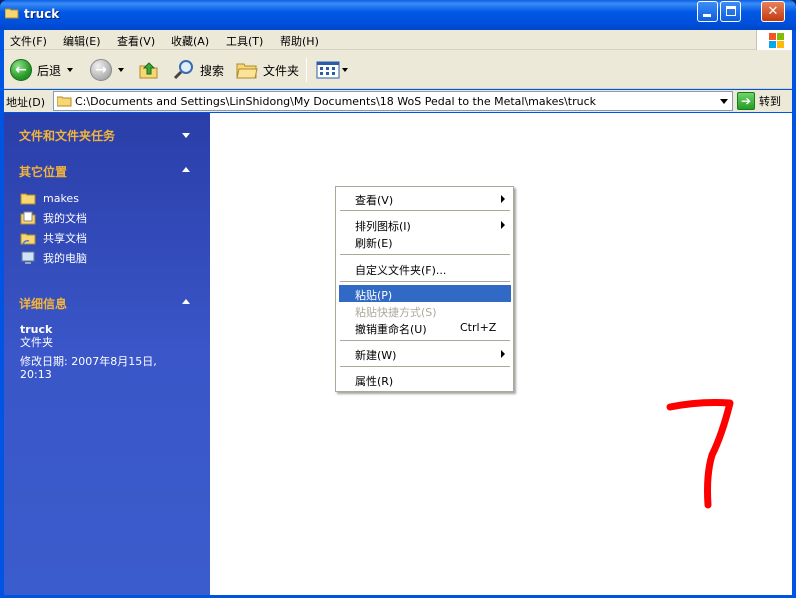  Describe the element at coordinates (190, 41) in the screenshot. I see `menu-favorites: 收藏(A)` at that location.